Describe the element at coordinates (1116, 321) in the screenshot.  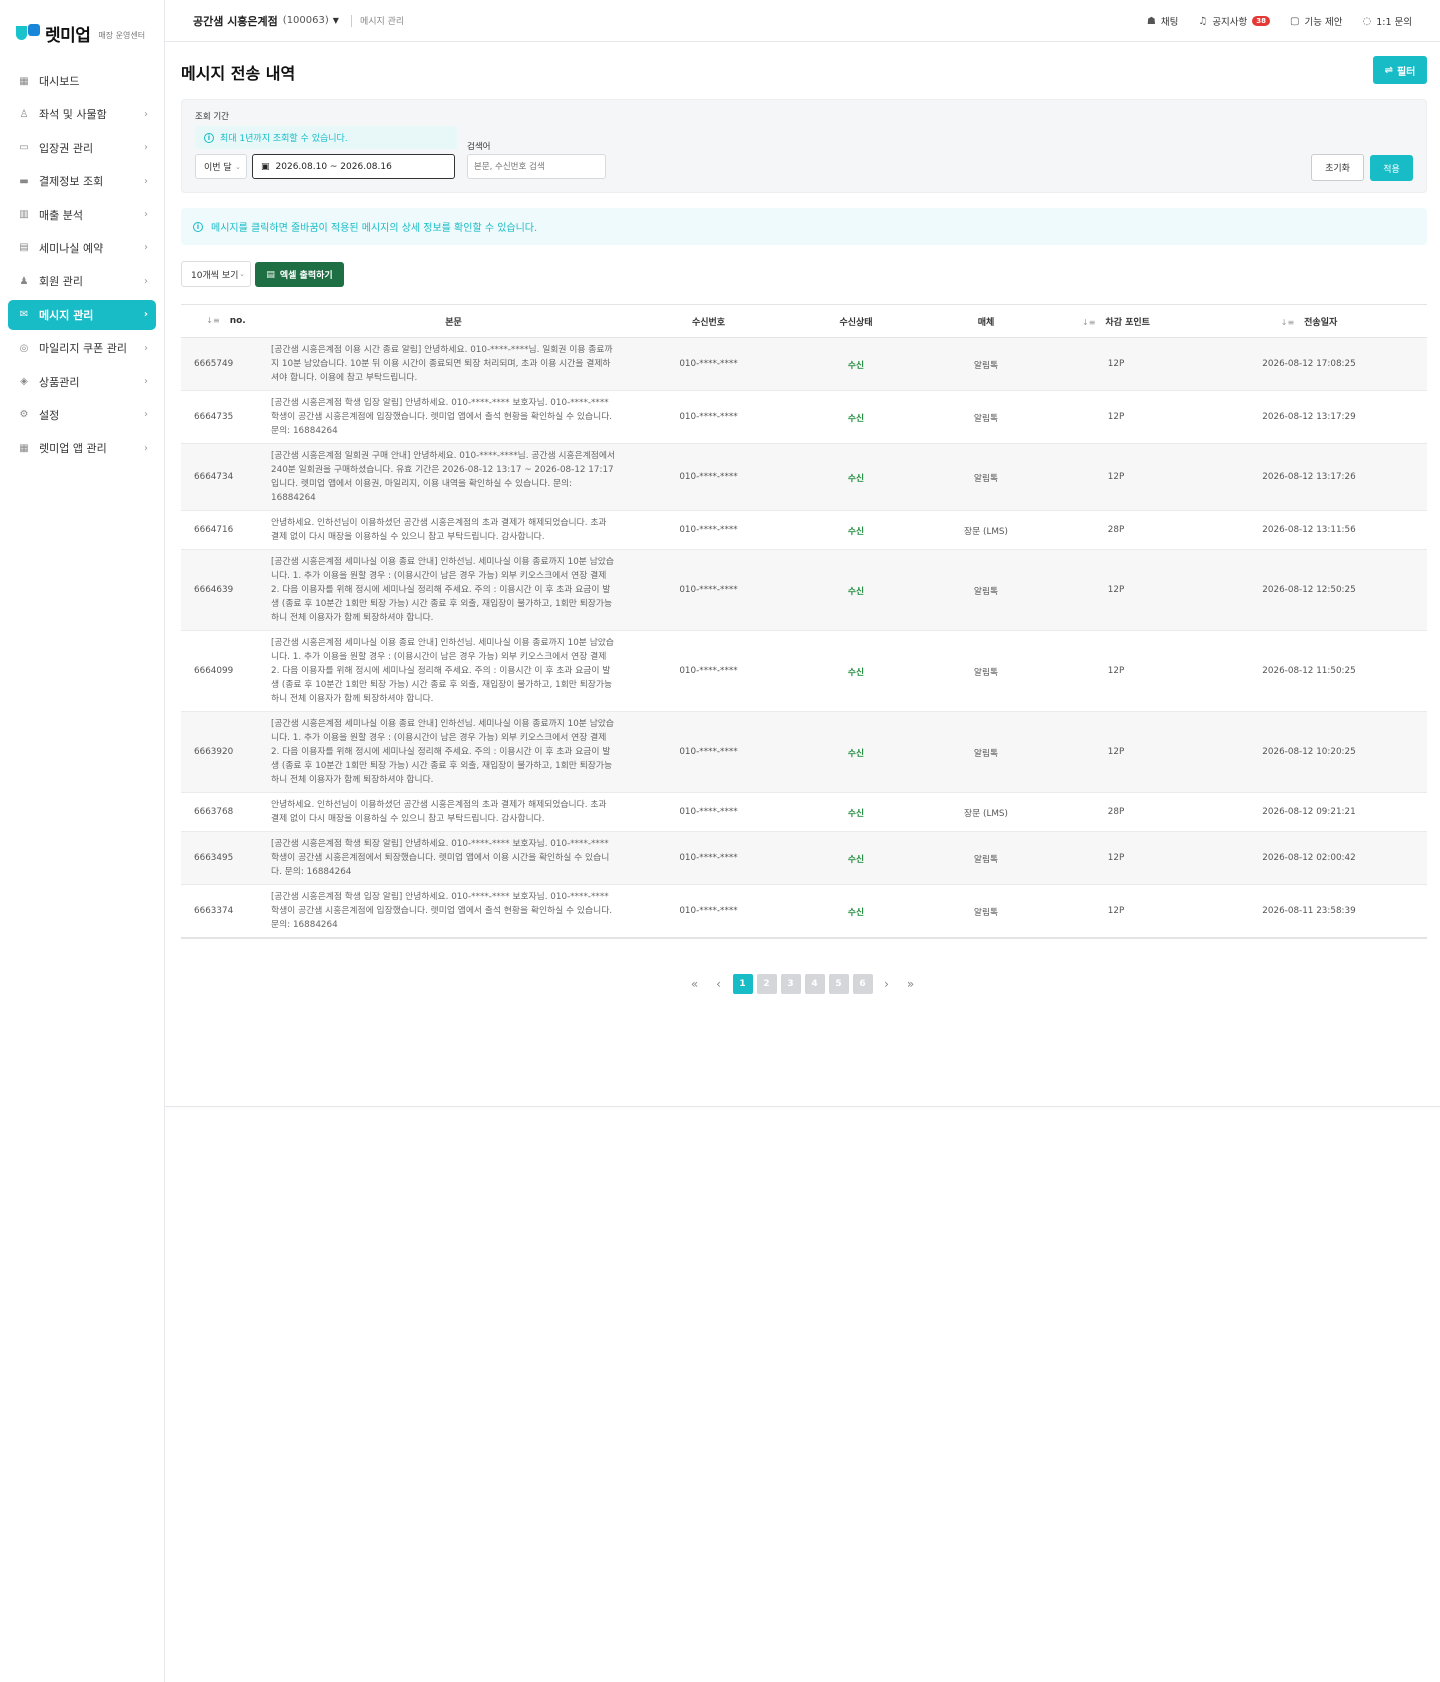
I see `col-point: ↓≡ 차감 포인트` at that location.